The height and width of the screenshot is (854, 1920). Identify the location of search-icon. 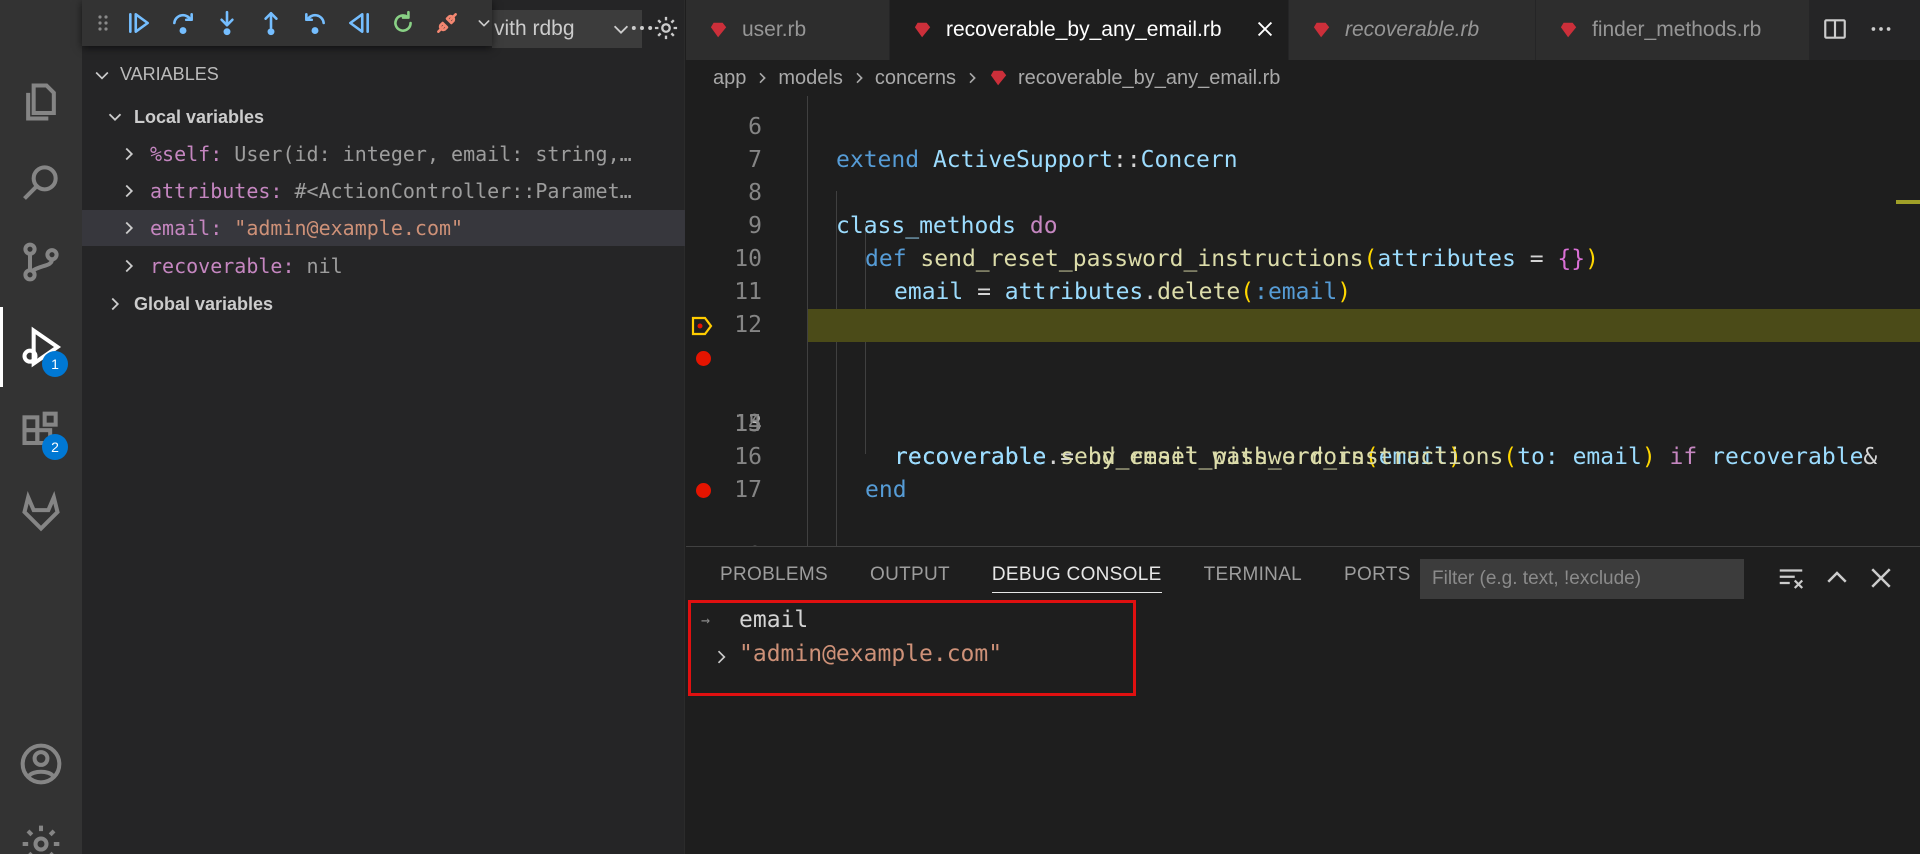
(41, 182).